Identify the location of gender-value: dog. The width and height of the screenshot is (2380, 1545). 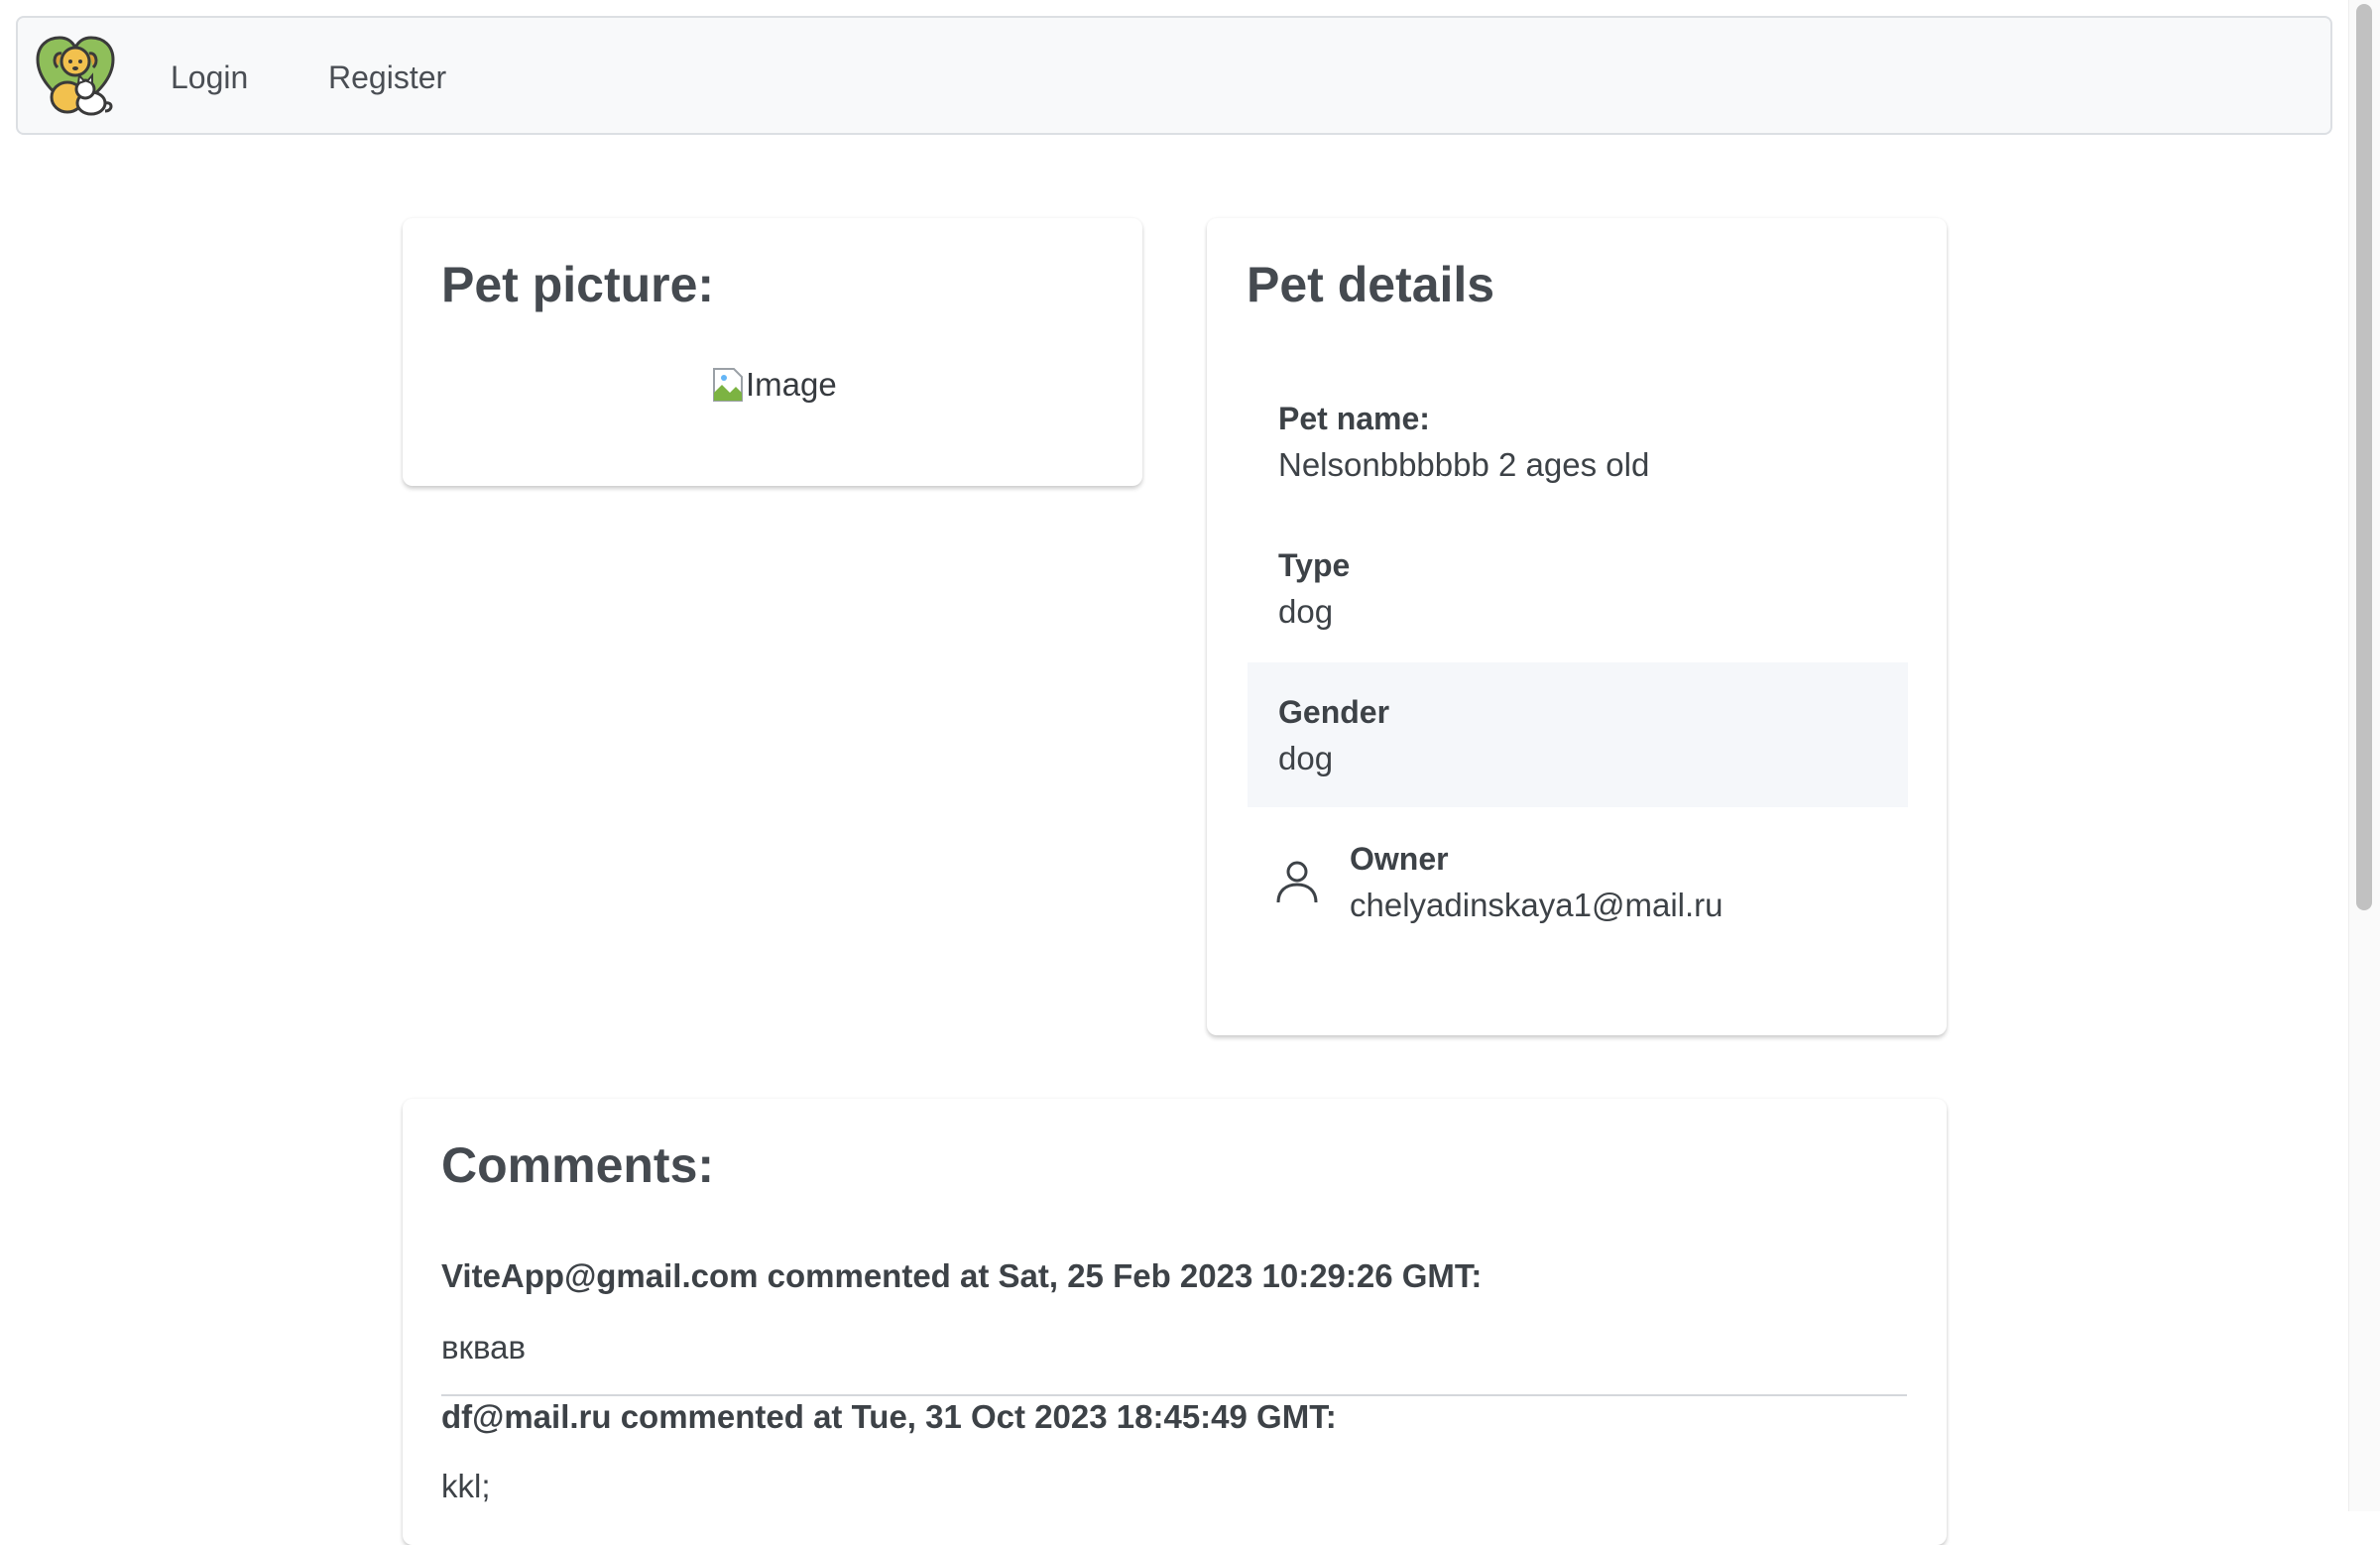
(1306, 758).